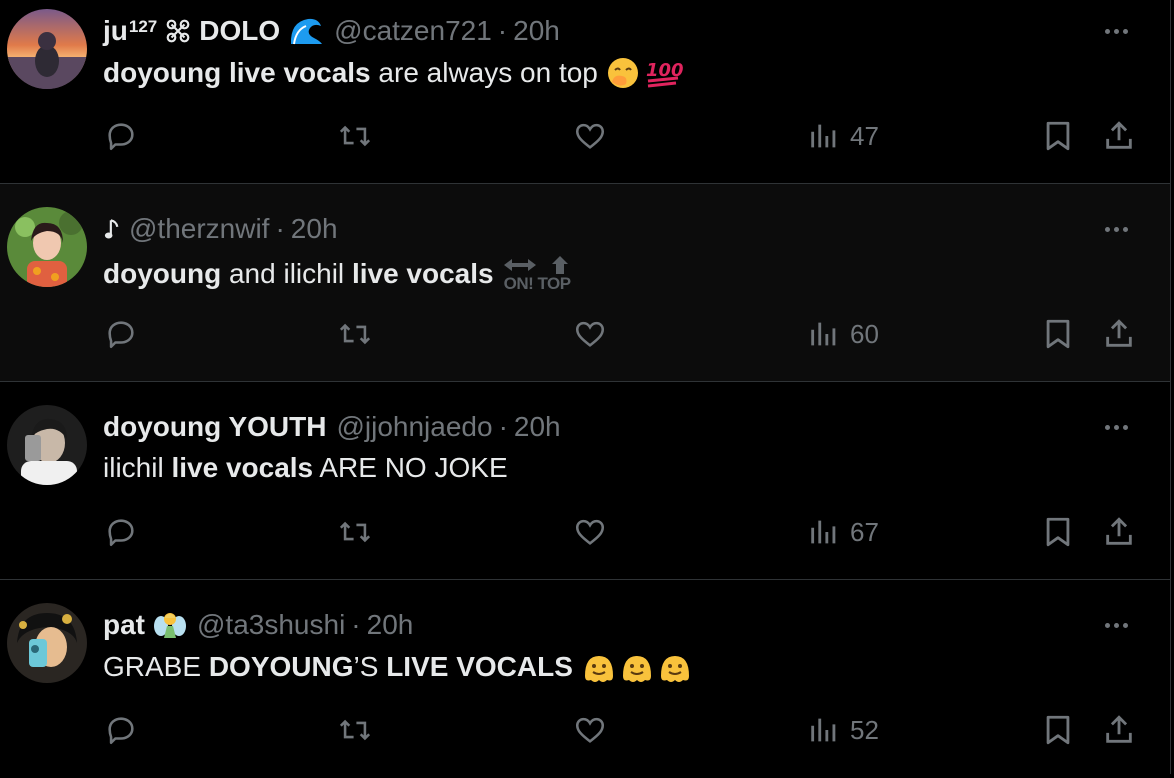  What do you see at coordinates (622, 73) in the screenshot?
I see `face-with-hand-emoji` at bounding box center [622, 73].